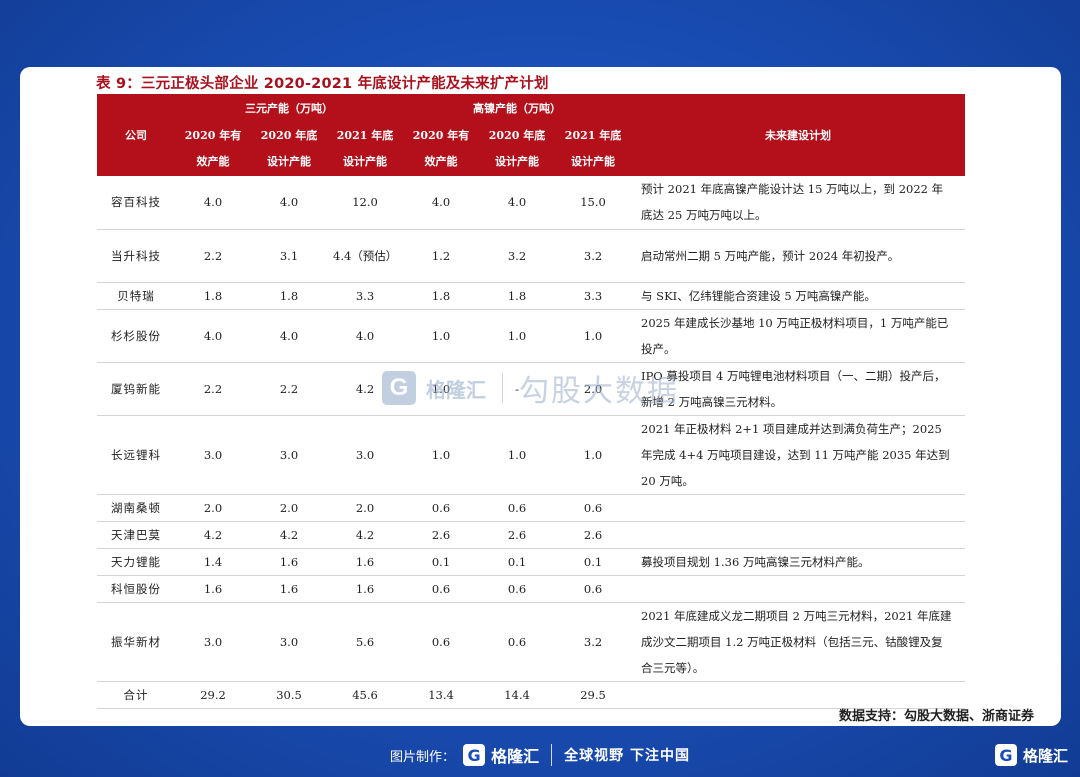 This screenshot has height=777, width=1080. Describe the element at coordinates (136, 562) in the screenshot. I see `company-cell: 天力锂能` at that location.